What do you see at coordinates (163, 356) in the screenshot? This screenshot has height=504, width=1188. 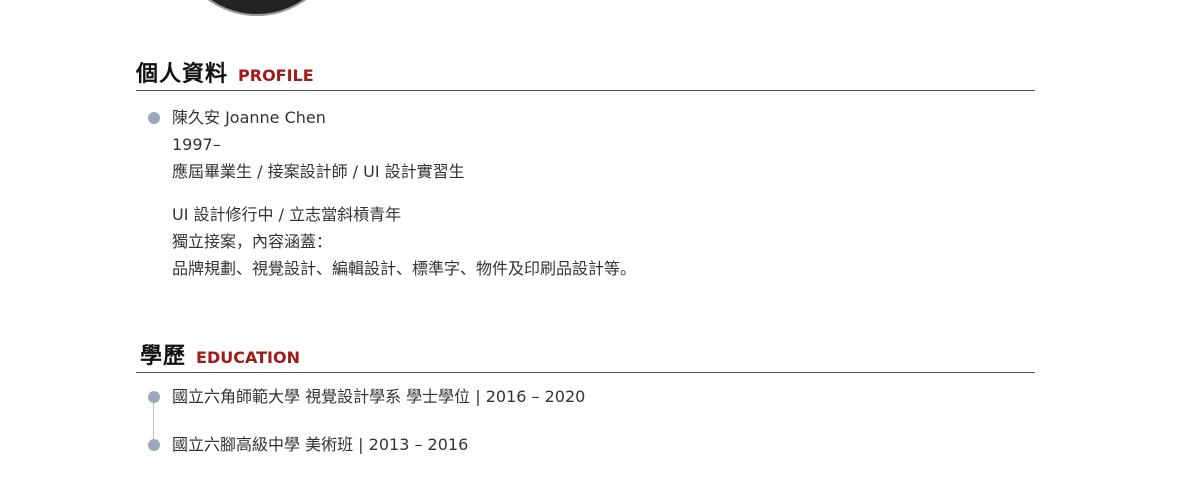 I see `education-title-zh: 學歷` at bounding box center [163, 356].